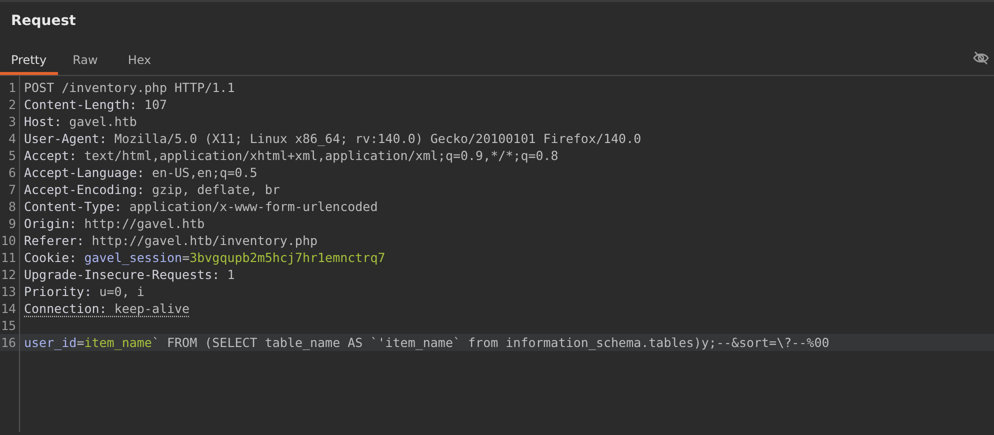 Image resolution: width=994 pixels, height=435 pixels. What do you see at coordinates (8, 274) in the screenshot?
I see `line-number: 12` at bounding box center [8, 274].